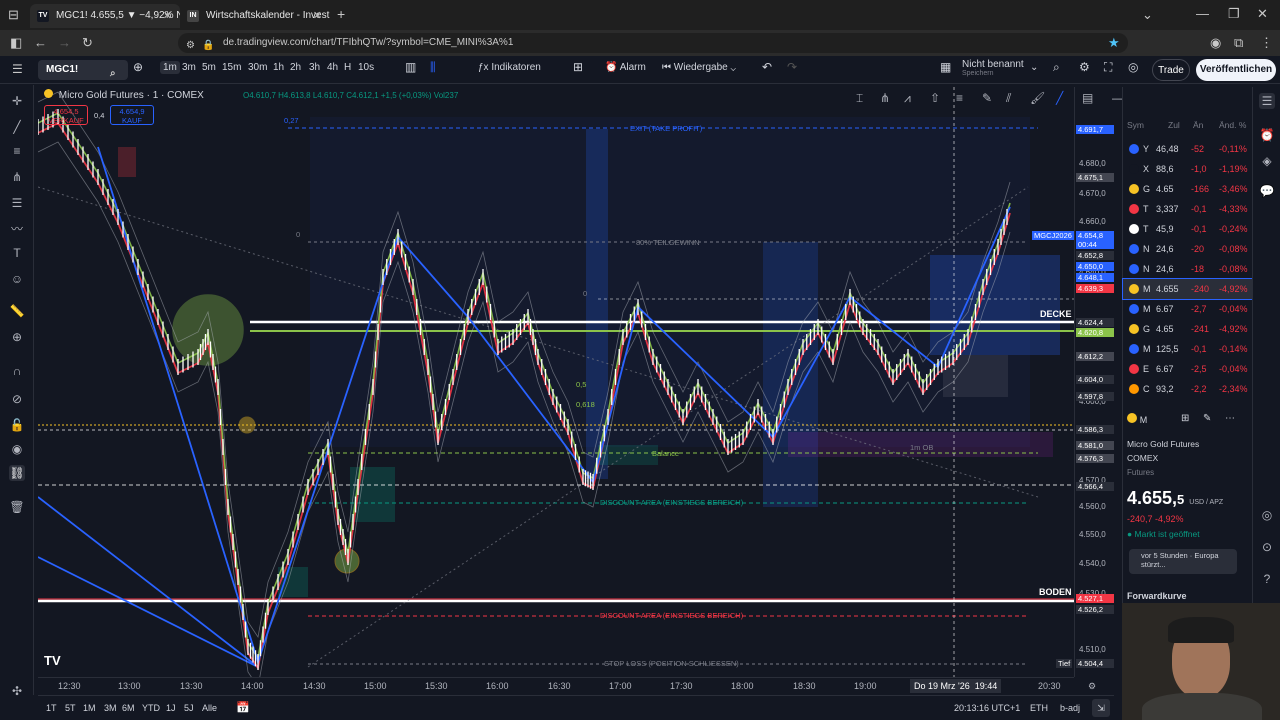 The image size is (1280, 720). I want to click on ideas-icon: ⊙, so click(1267, 547).